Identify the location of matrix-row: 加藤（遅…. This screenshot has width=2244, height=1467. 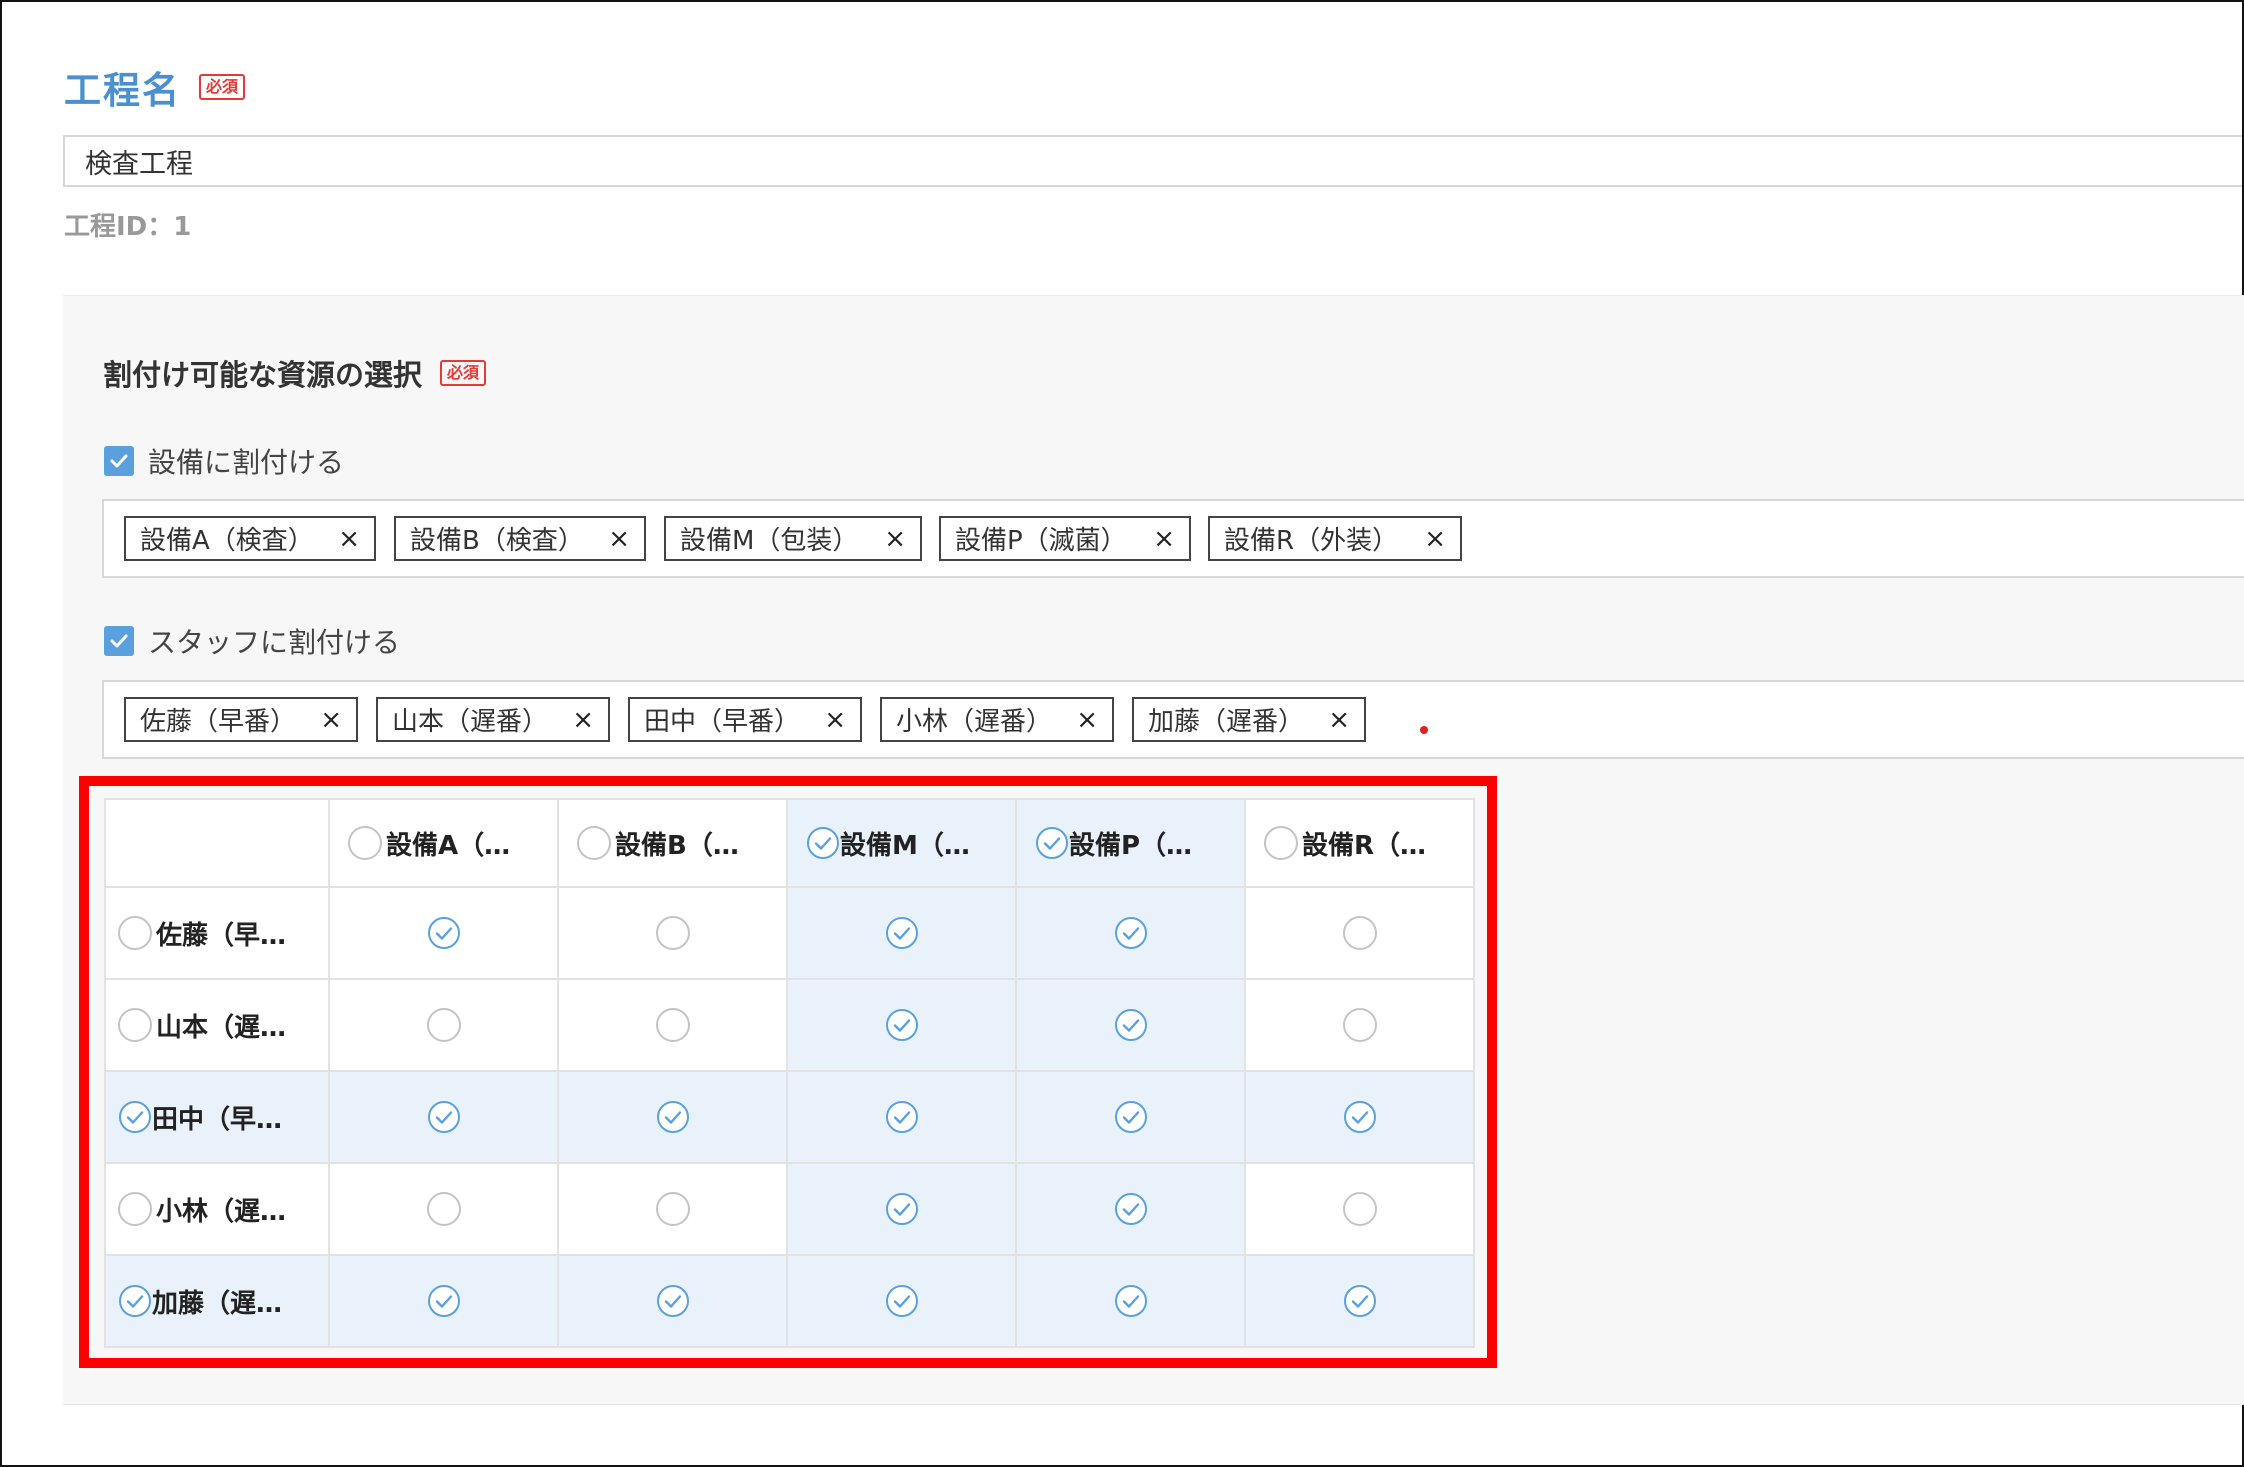
(789, 1301).